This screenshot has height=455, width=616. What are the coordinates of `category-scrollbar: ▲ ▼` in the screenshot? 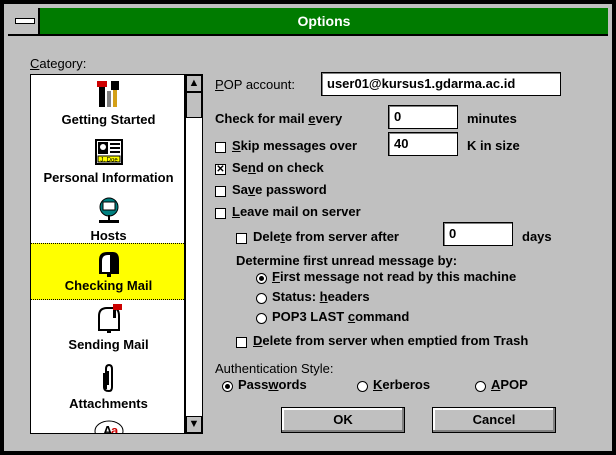 It's located at (194, 254).